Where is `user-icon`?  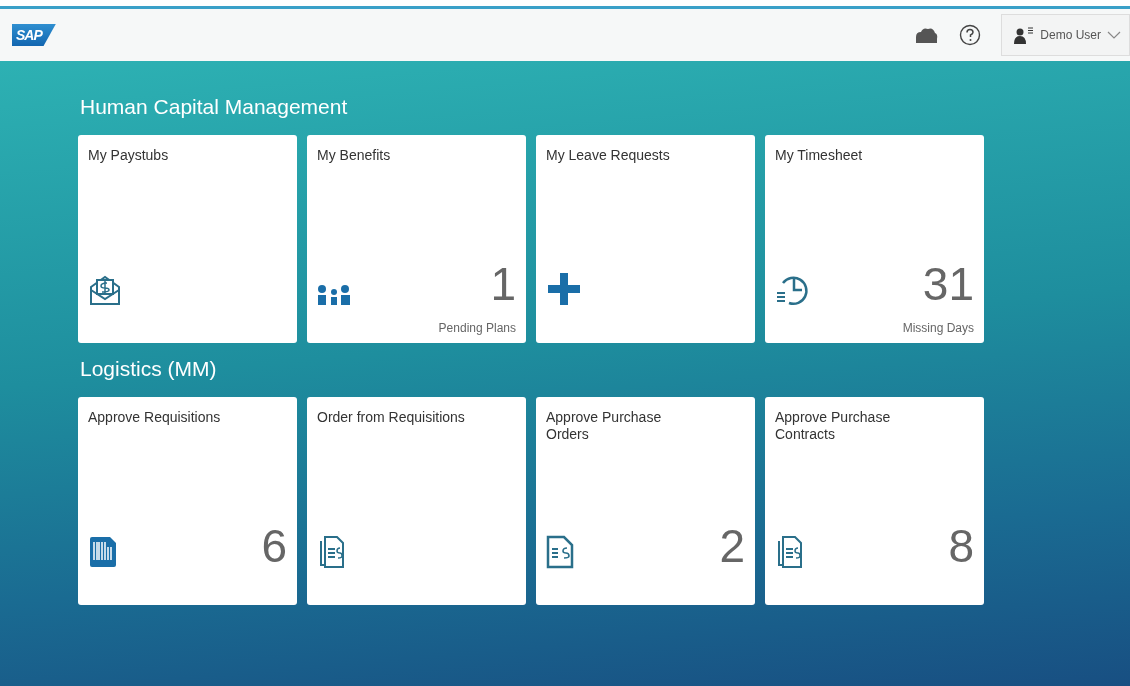 user-icon is located at coordinates (1024, 35).